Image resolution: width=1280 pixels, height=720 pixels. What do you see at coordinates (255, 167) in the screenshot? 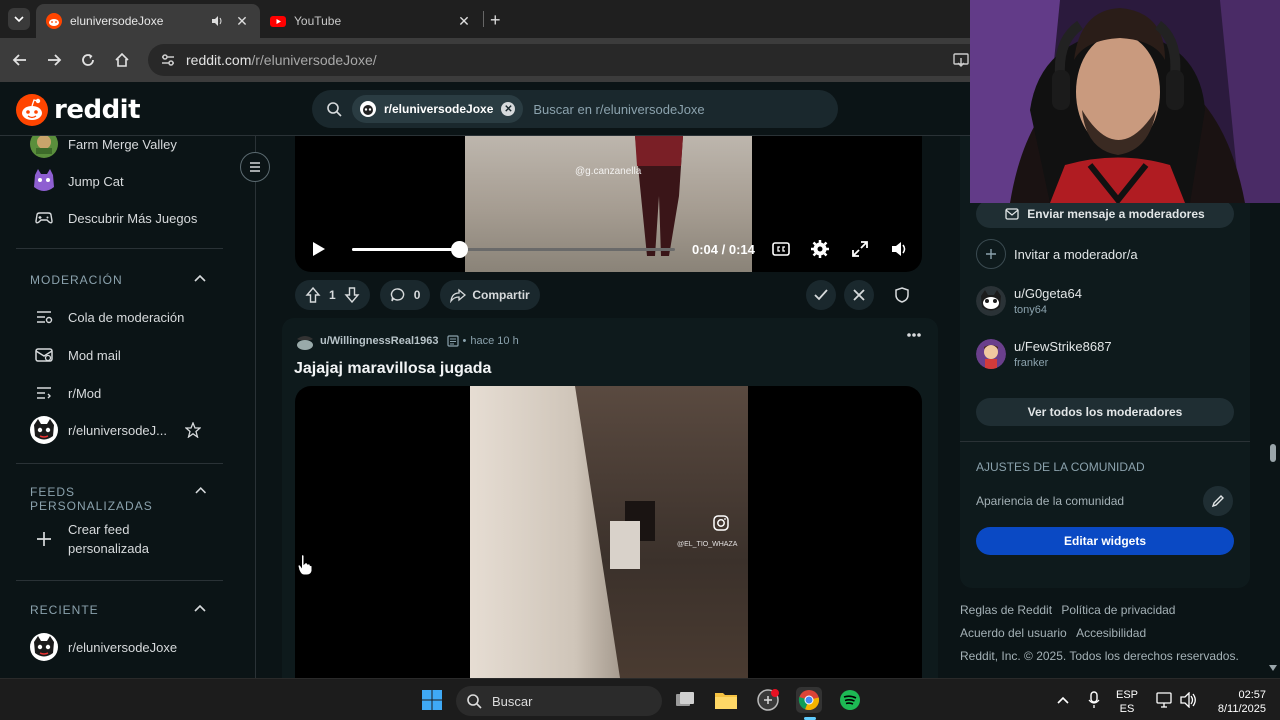
I see `collapse-sidebar-button` at bounding box center [255, 167].